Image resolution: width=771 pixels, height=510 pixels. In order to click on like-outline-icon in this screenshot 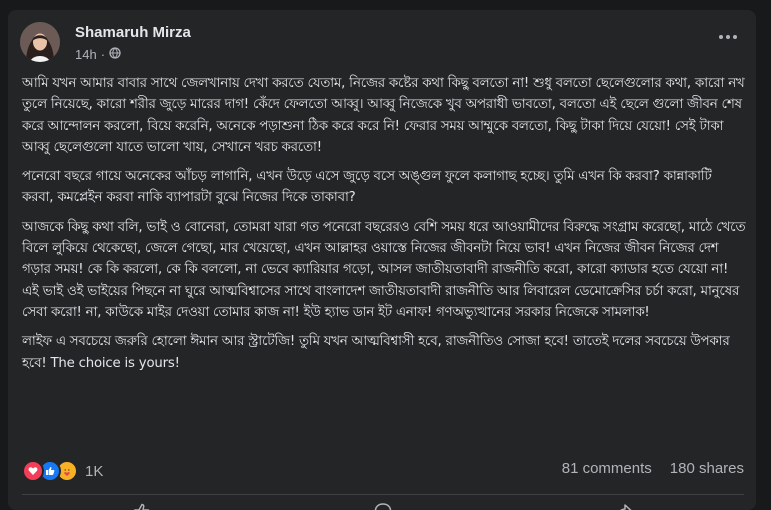, I will do `click(142, 506)`.